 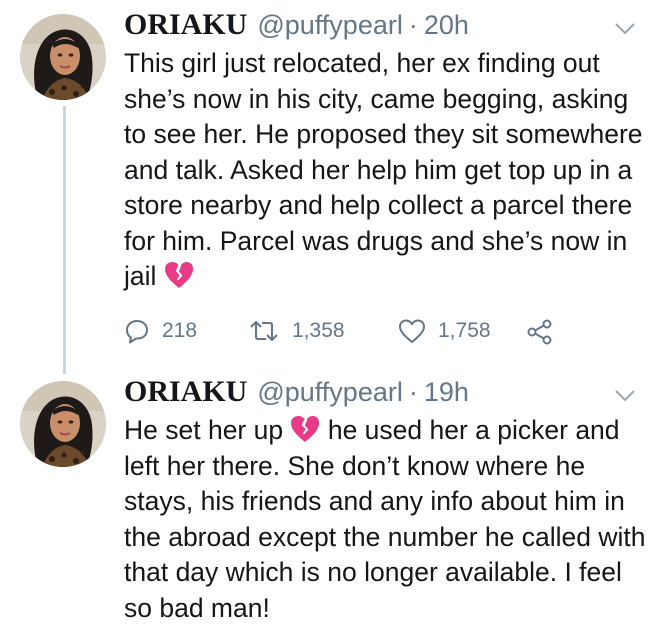 I want to click on share-button, so click(x=546, y=332).